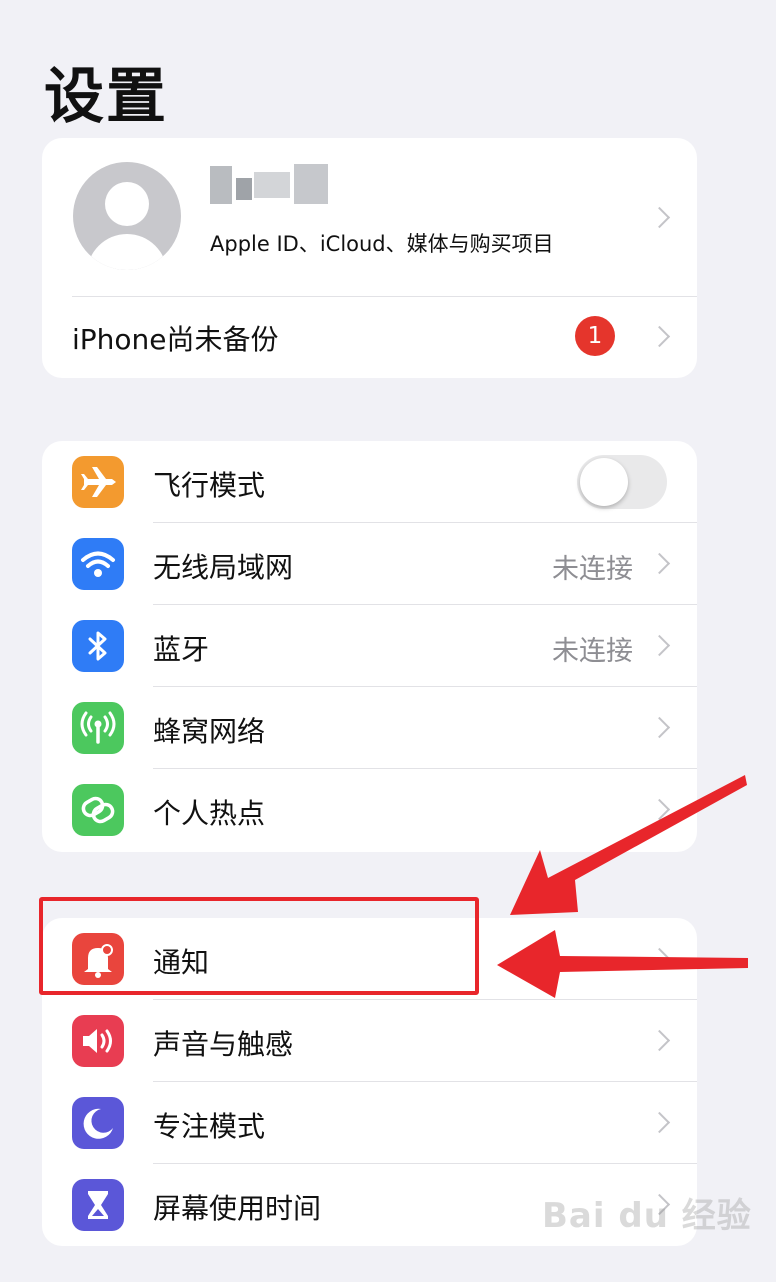 The width and height of the screenshot is (776, 1282). What do you see at coordinates (647, 1216) in the screenshot?
I see `watermark: Bai du 经验` at bounding box center [647, 1216].